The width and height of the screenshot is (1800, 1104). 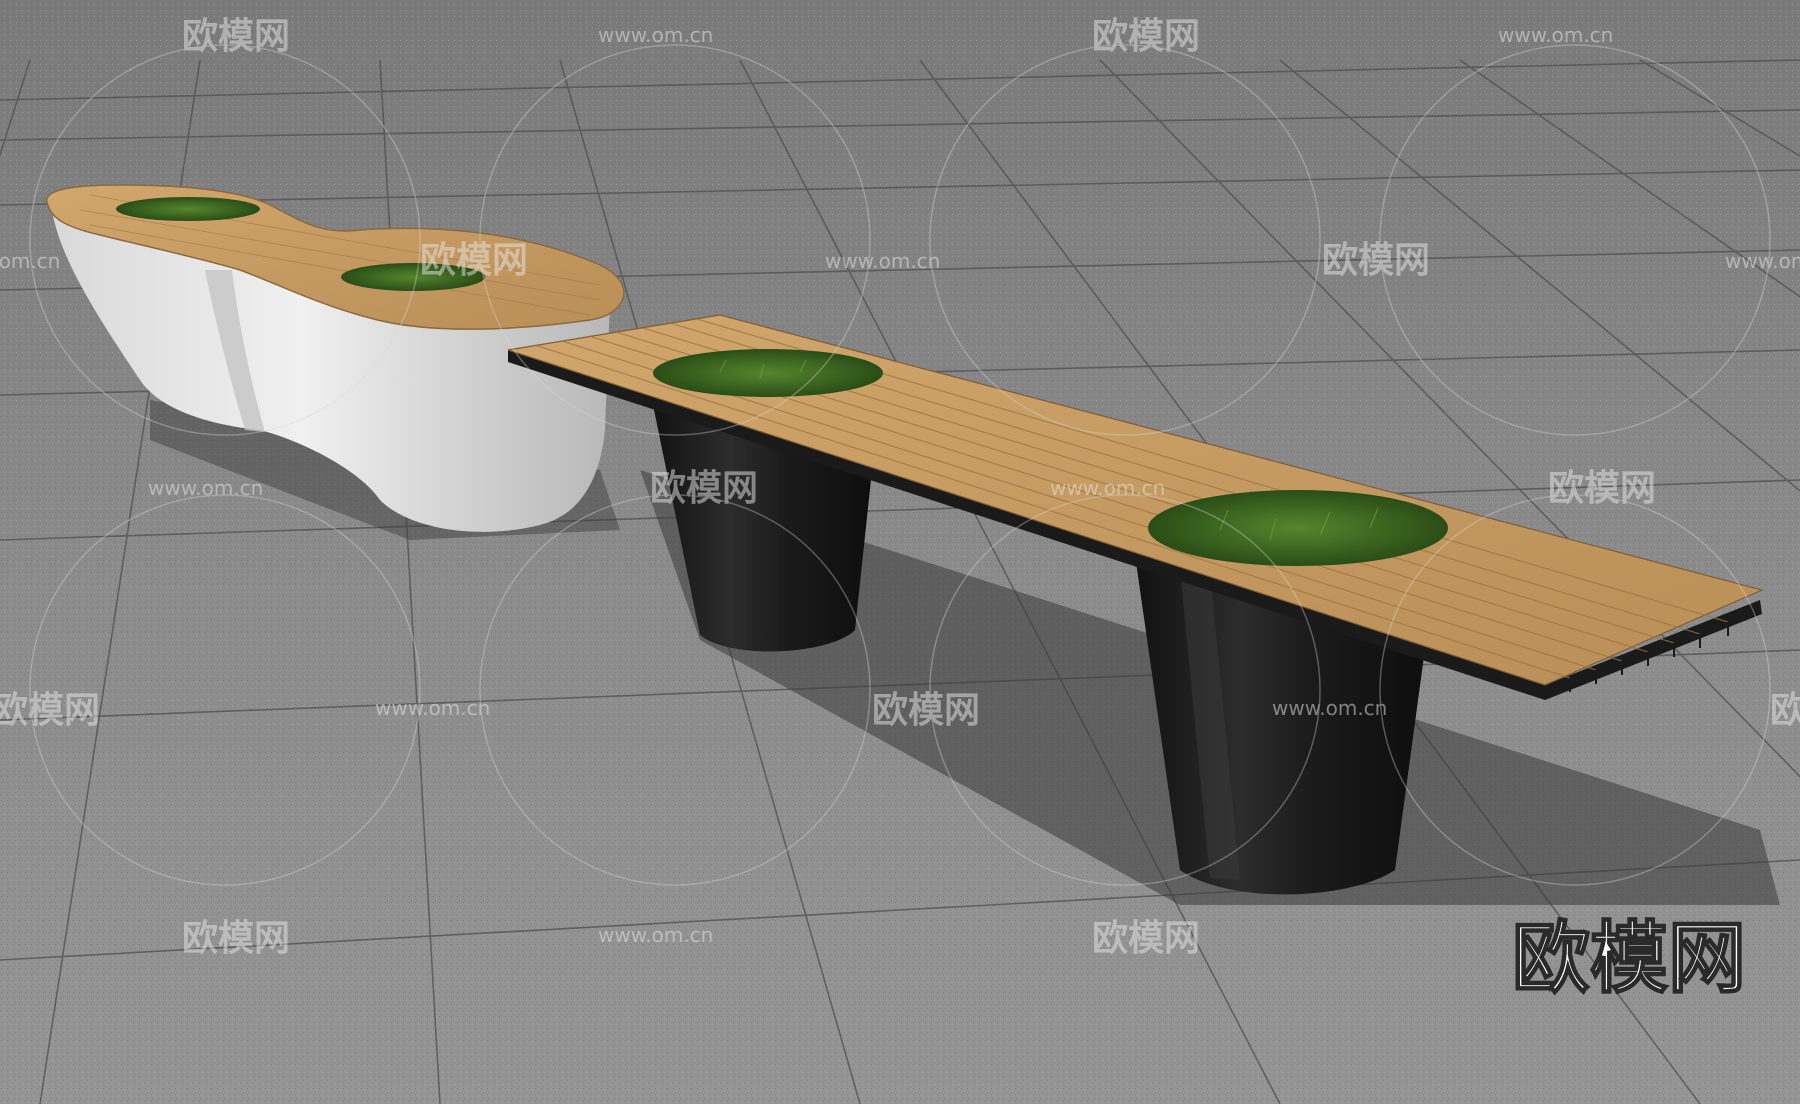 I want to click on wood-bench-grass-left, so click(x=768, y=373).